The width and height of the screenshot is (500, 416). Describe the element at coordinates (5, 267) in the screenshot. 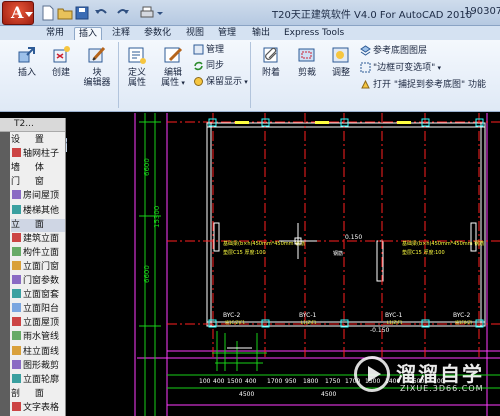

I see `palette-title-strip` at that location.